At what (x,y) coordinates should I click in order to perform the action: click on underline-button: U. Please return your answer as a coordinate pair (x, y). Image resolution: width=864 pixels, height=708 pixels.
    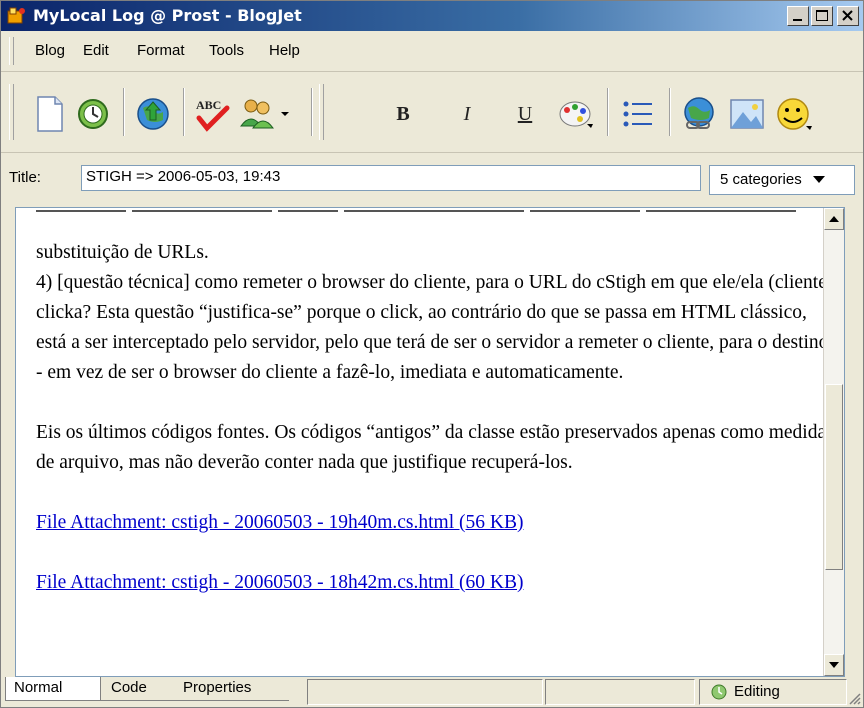
    Looking at the image, I should click on (525, 114).